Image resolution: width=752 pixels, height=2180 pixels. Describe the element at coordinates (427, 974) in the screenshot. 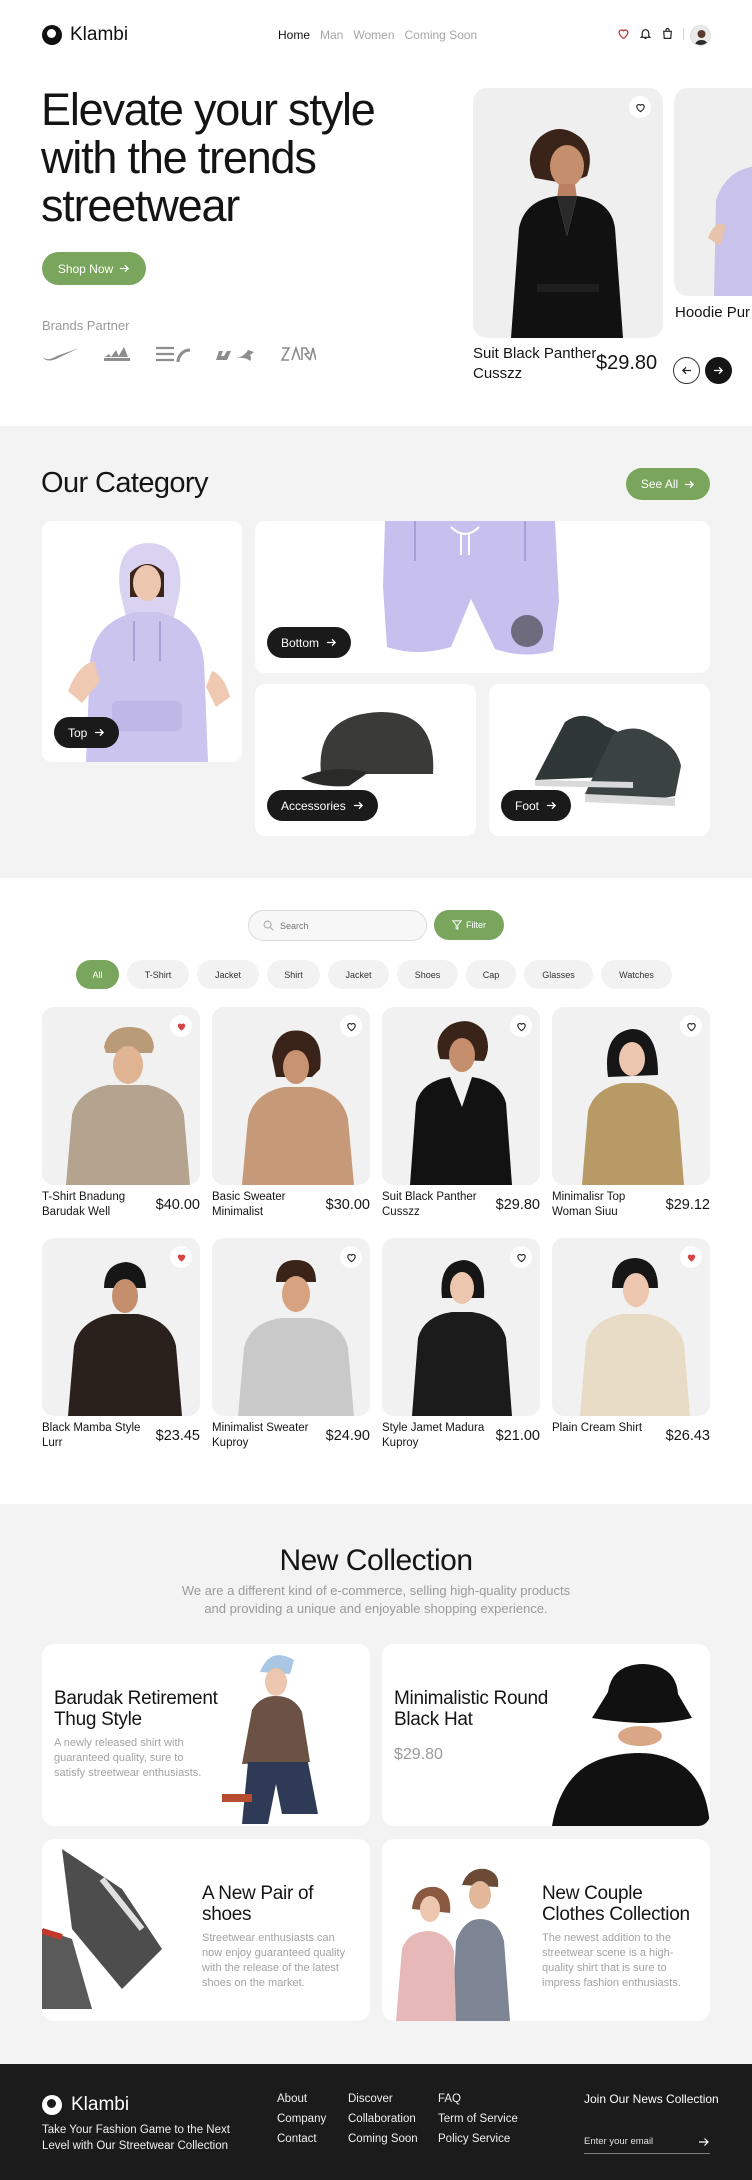

I see `chip-shoes: Shoes` at that location.